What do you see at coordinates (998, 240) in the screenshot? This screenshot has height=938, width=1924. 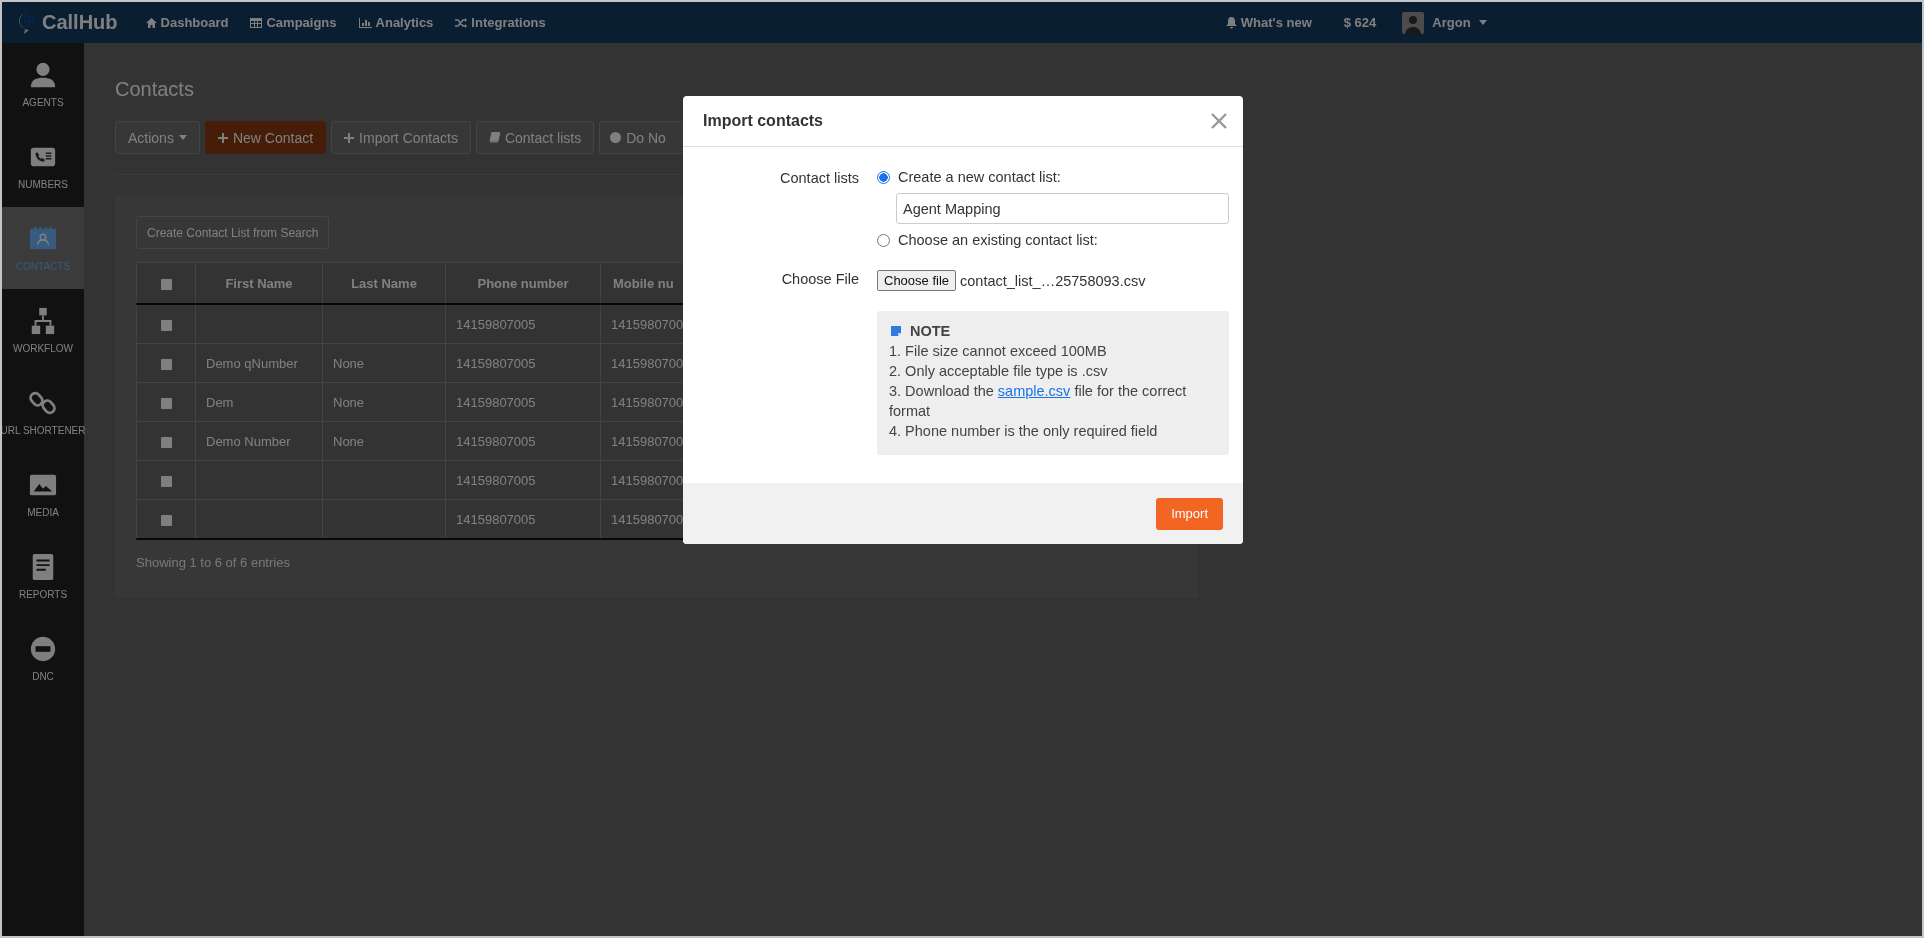 I see `radio-label: Choose an existing contact list:` at bounding box center [998, 240].